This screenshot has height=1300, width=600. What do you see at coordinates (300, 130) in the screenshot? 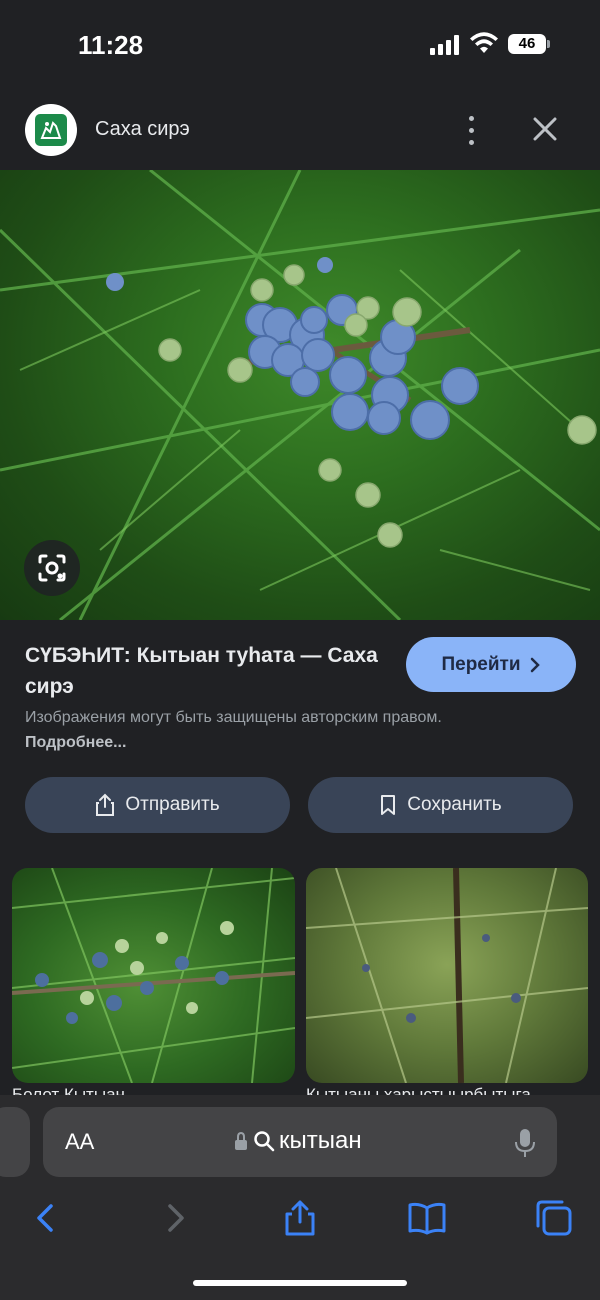
I see `result-header: Саха сирэ` at bounding box center [300, 130].